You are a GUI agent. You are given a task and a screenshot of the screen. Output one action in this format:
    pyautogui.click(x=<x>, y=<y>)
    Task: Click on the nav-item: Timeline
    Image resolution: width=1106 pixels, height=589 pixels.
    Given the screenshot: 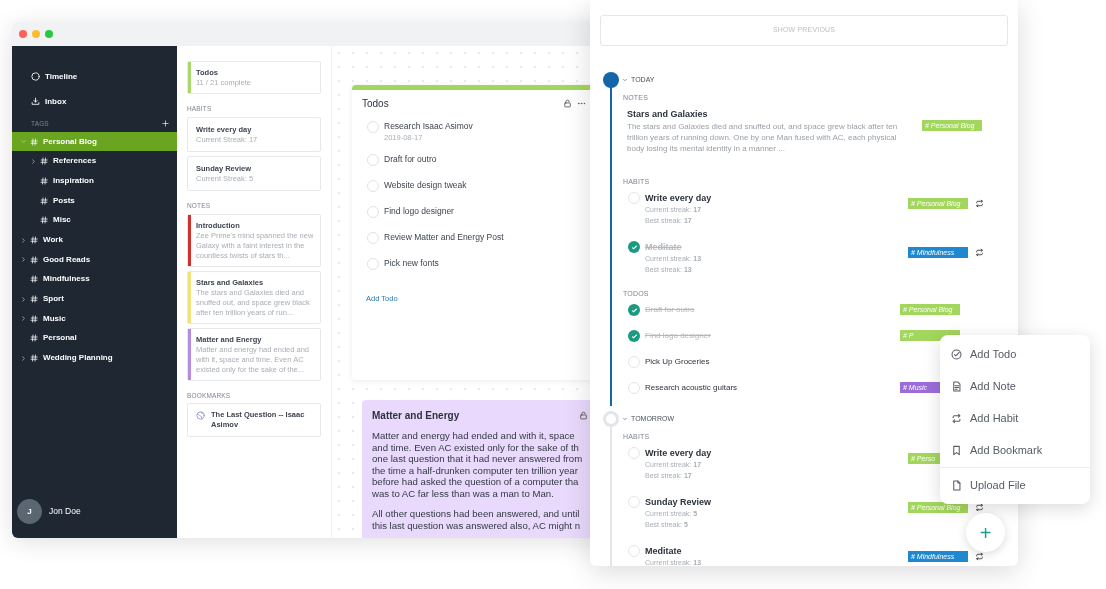 What is the action you would take?
    pyautogui.click(x=94, y=76)
    